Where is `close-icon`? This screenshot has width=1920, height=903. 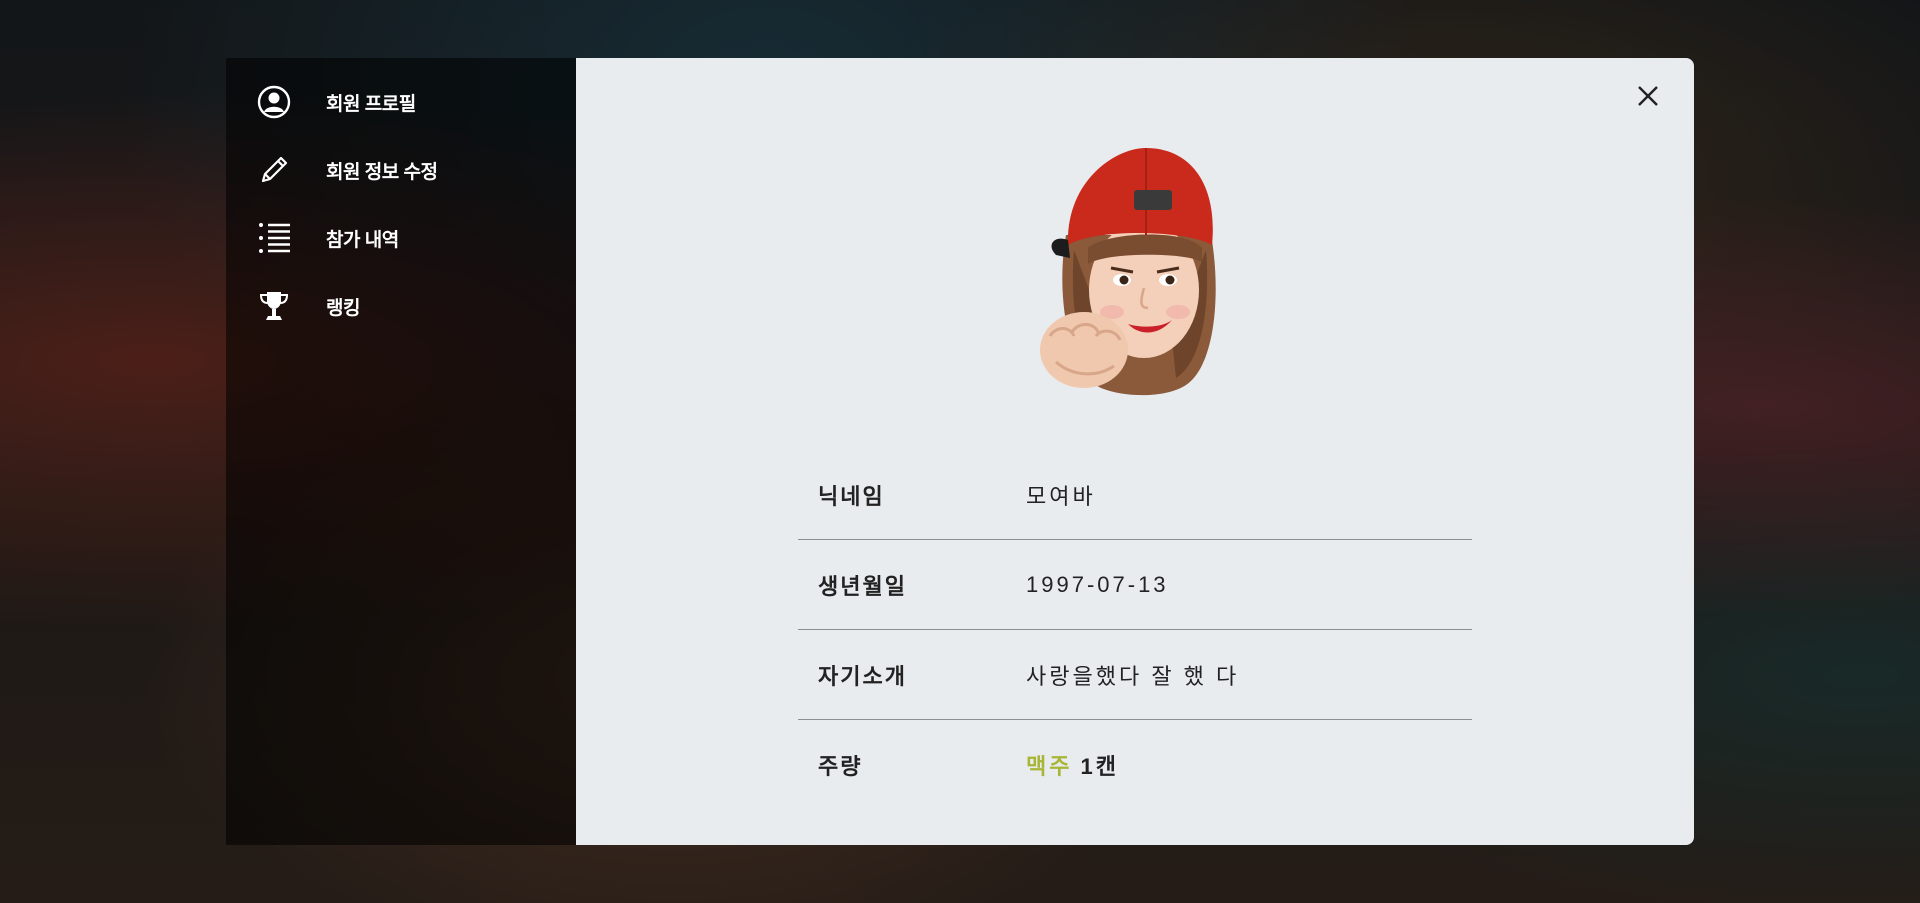
close-icon is located at coordinates (1648, 96).